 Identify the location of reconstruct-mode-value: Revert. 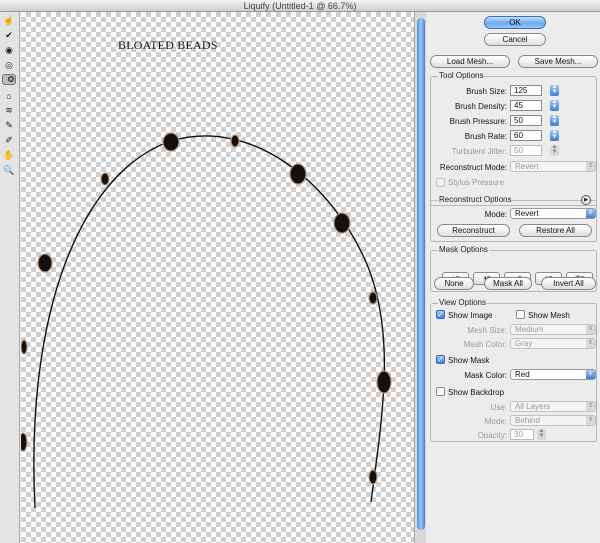
(527, 166).